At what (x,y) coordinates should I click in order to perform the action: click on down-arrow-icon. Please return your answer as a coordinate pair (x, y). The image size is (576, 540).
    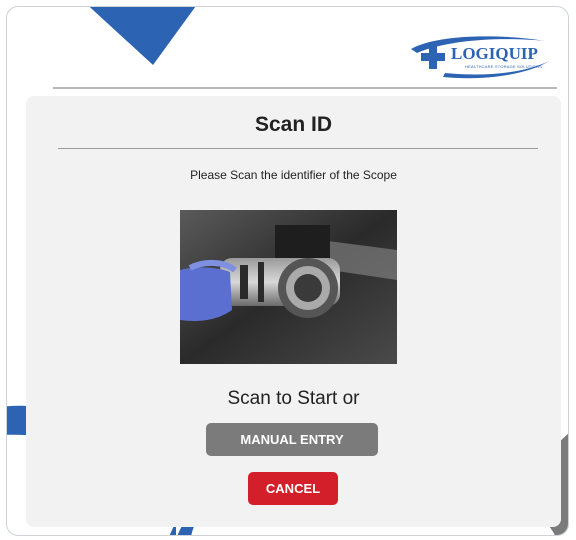
    Looking at the image, I should click on (142, 36).